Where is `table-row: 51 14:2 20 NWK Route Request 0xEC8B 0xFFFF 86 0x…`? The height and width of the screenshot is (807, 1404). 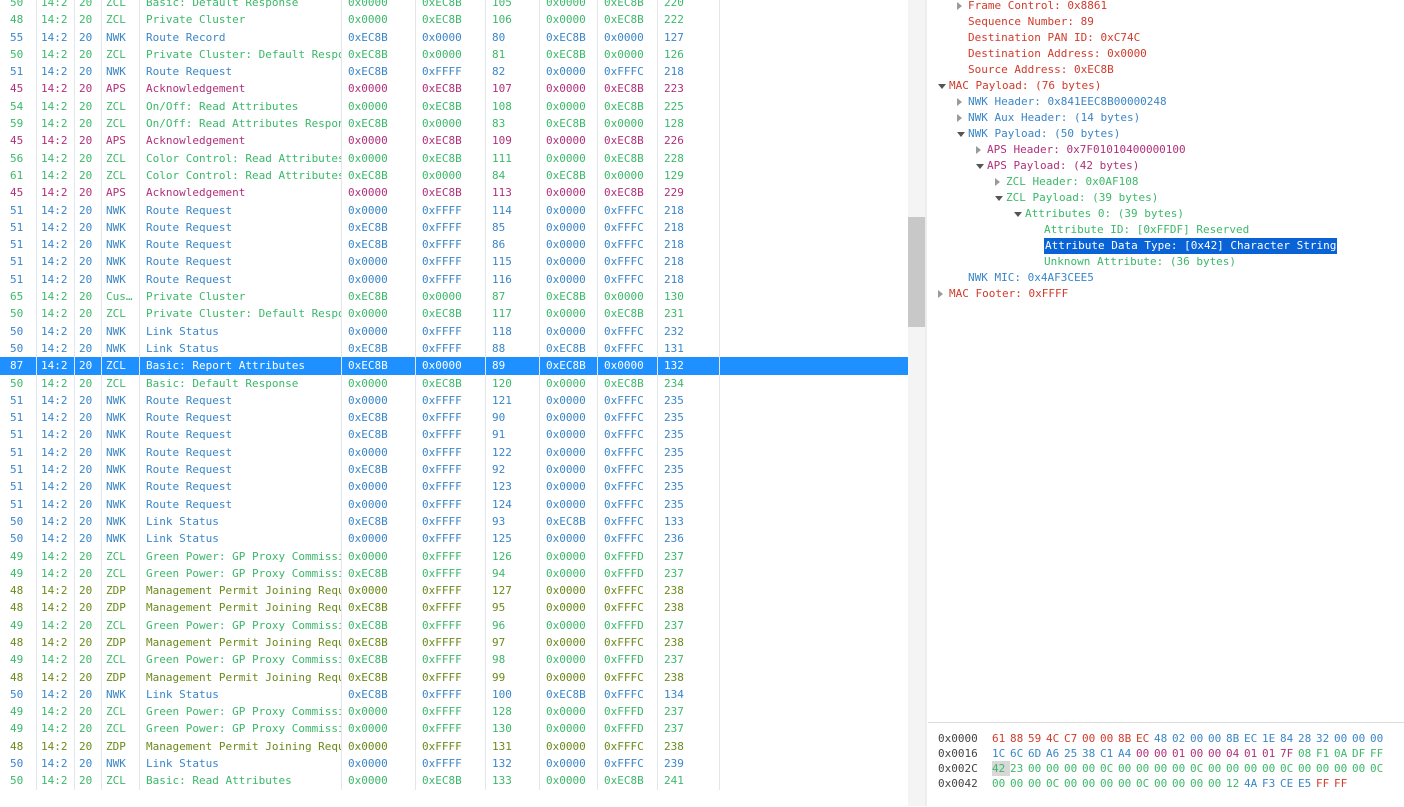 table-row: 51 14:2 20 NWK Route Request 0xEC8B 0xFFFF 86 0x… is located at coordinates (454, 245).